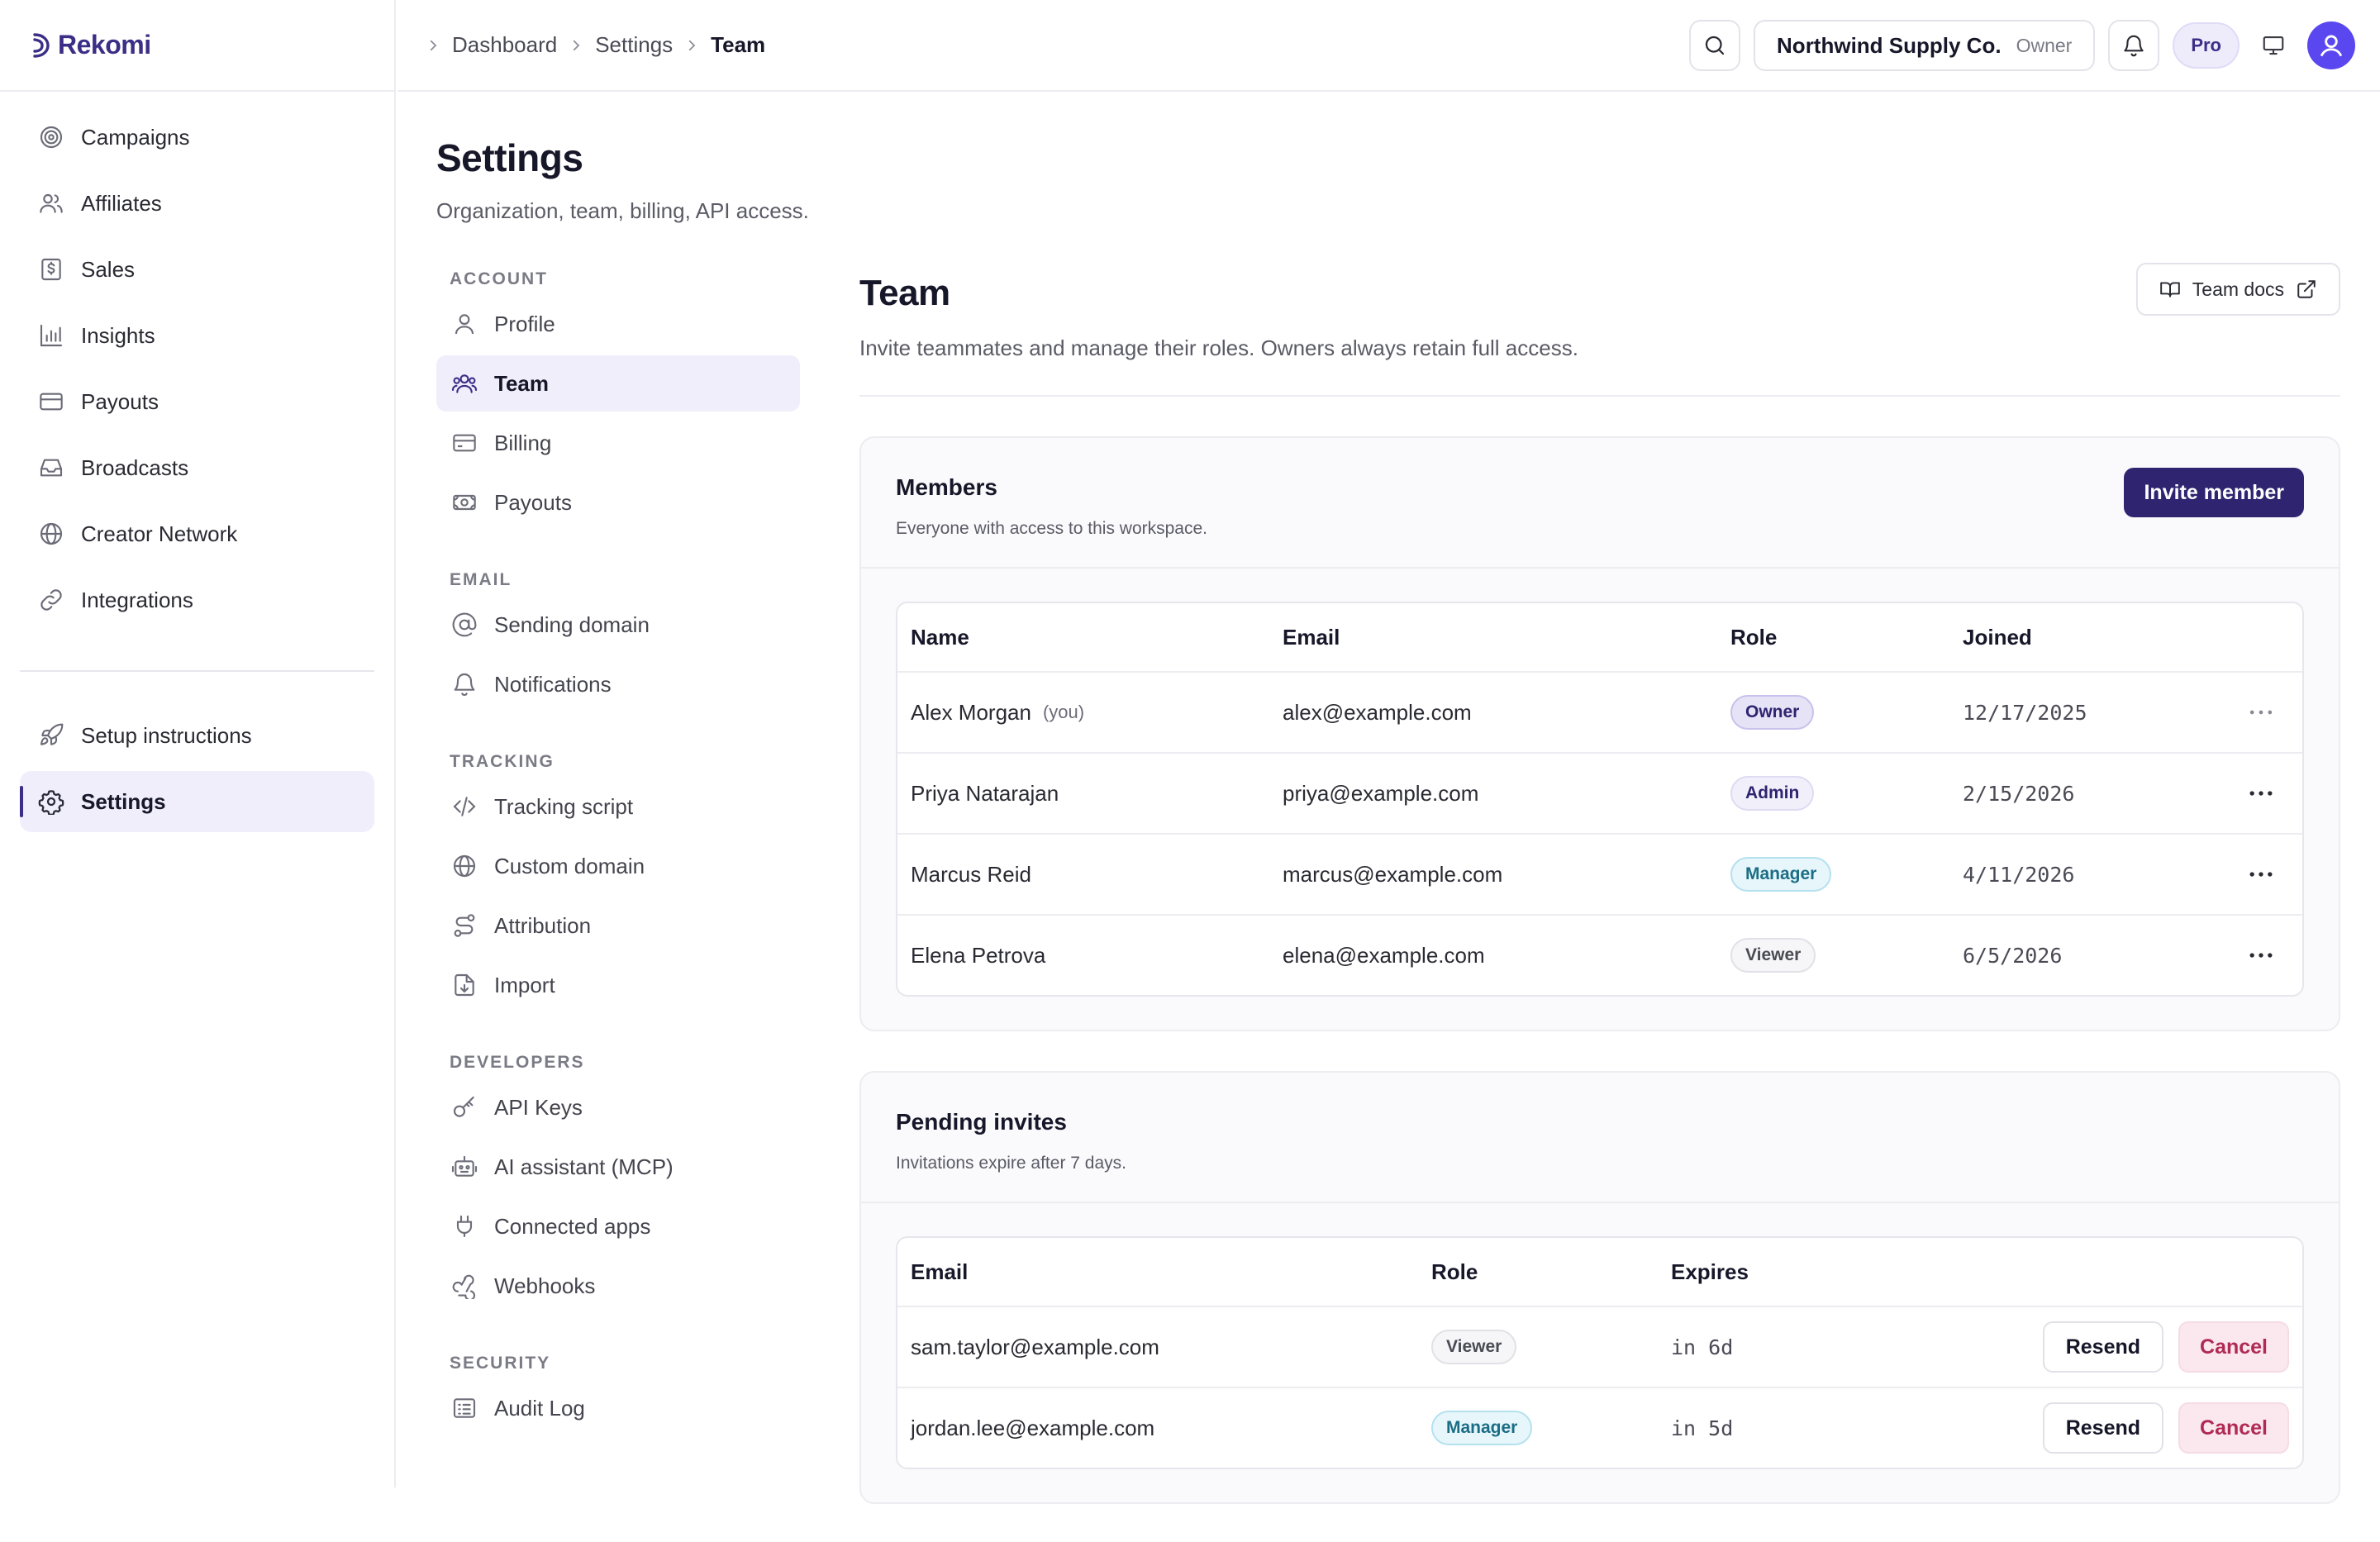 The image size is (2380, 1542). What do you see at coordinates (1474, 1347) in the screenshot?
I see `role-badge: Viewer` at bounding box center [1474, 1347].